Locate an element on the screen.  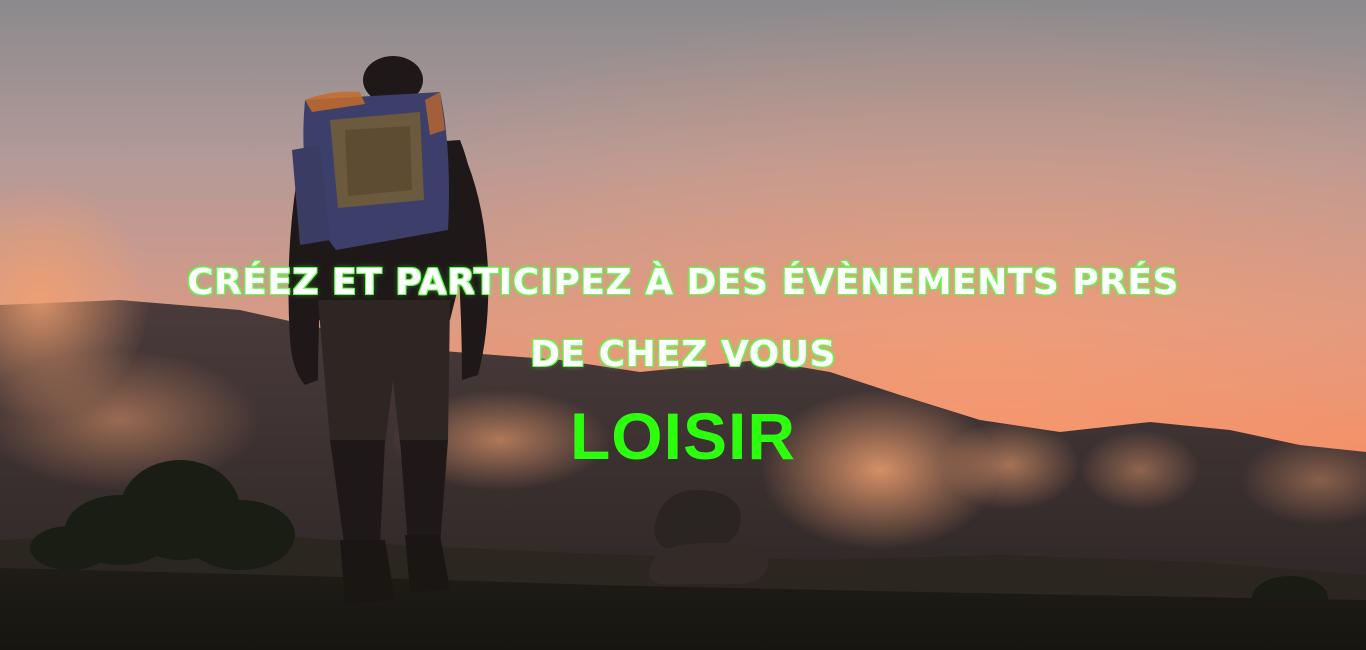
hero-category-word: LOISIR is located at coordinates (682, 436).